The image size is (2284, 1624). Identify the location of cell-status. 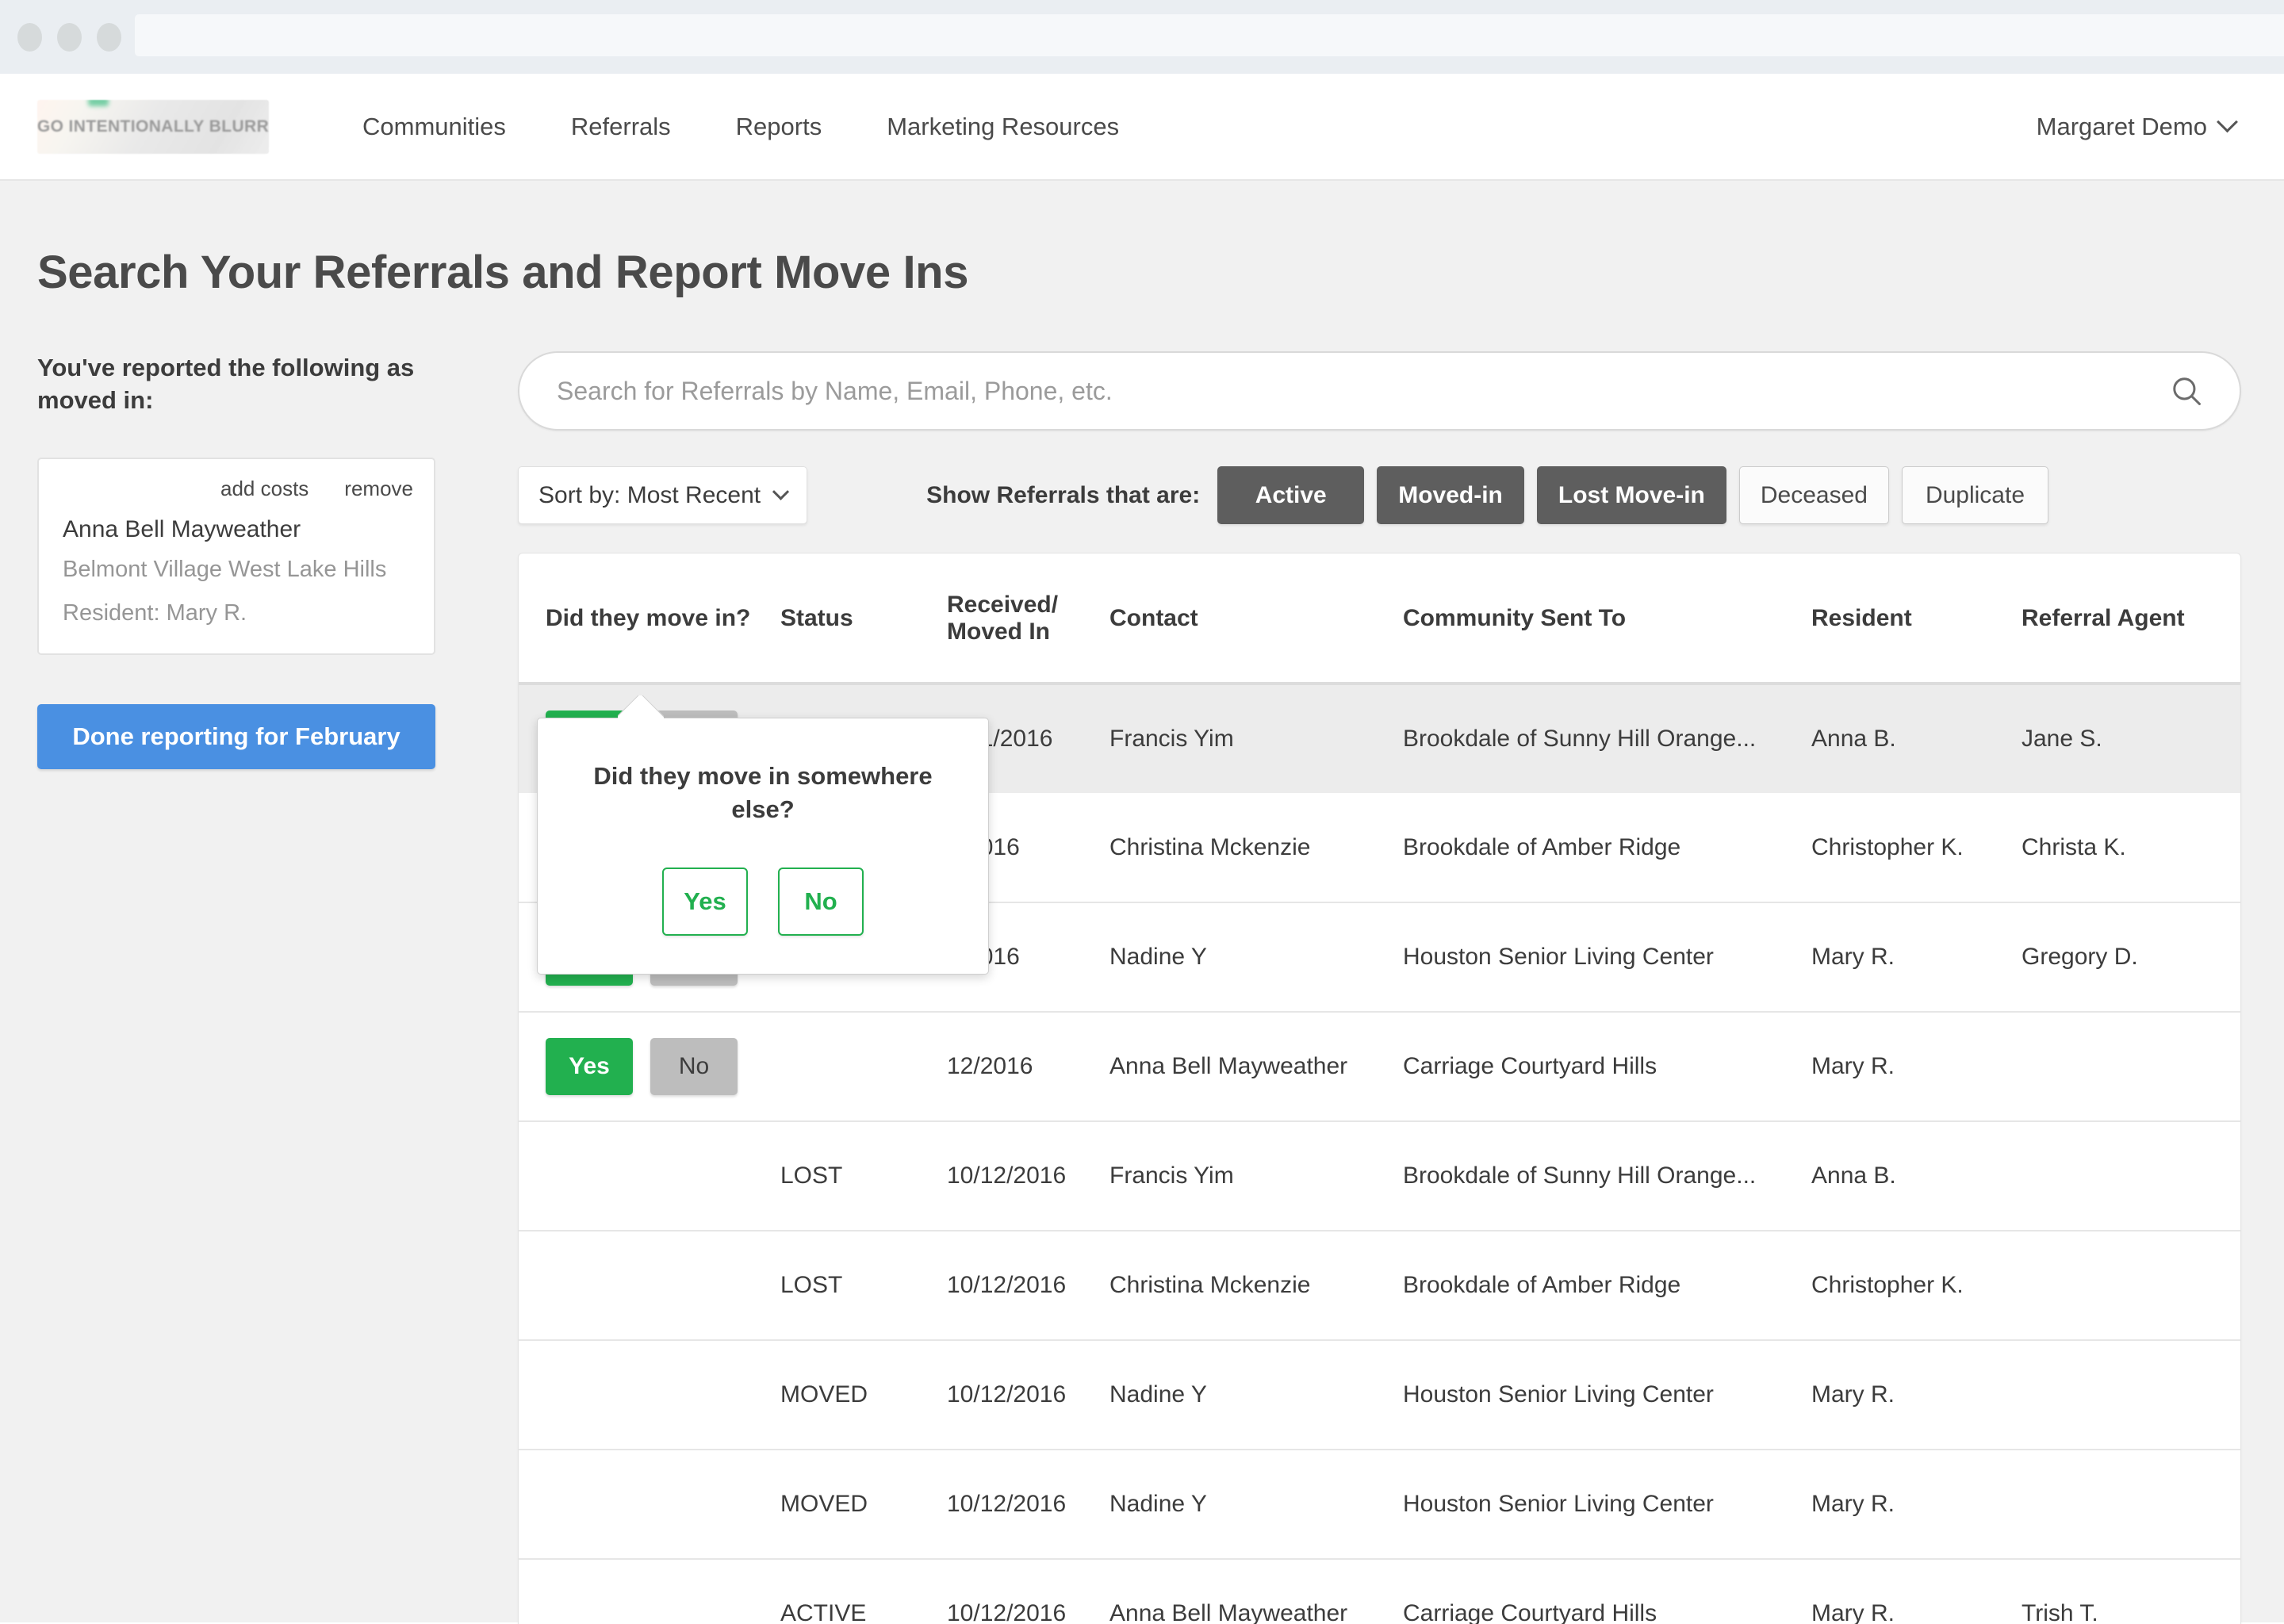
(863, 1067).